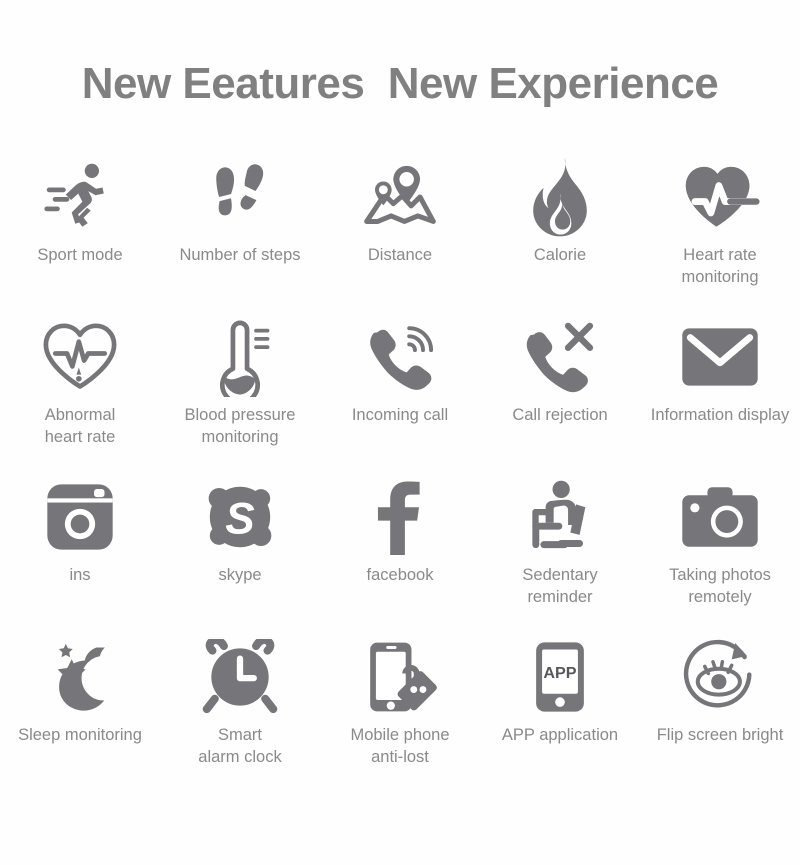  I want to click on feature-label: APP application, so click(560, 735).